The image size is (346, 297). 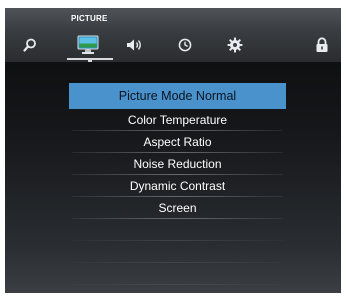 I want to click on menu-item-color-temperature: Color Temperature, so click(x=177, y=120).